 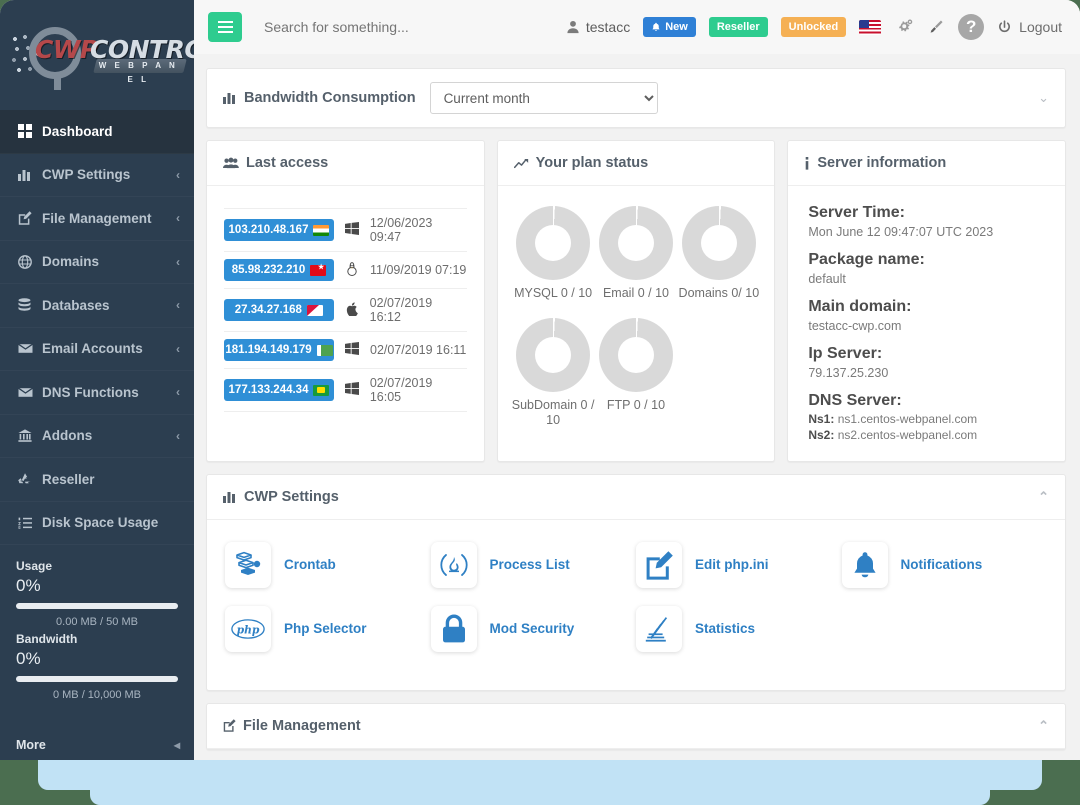 I want to click on main-domain-label: Main domain:, so click(x=860, y=306).